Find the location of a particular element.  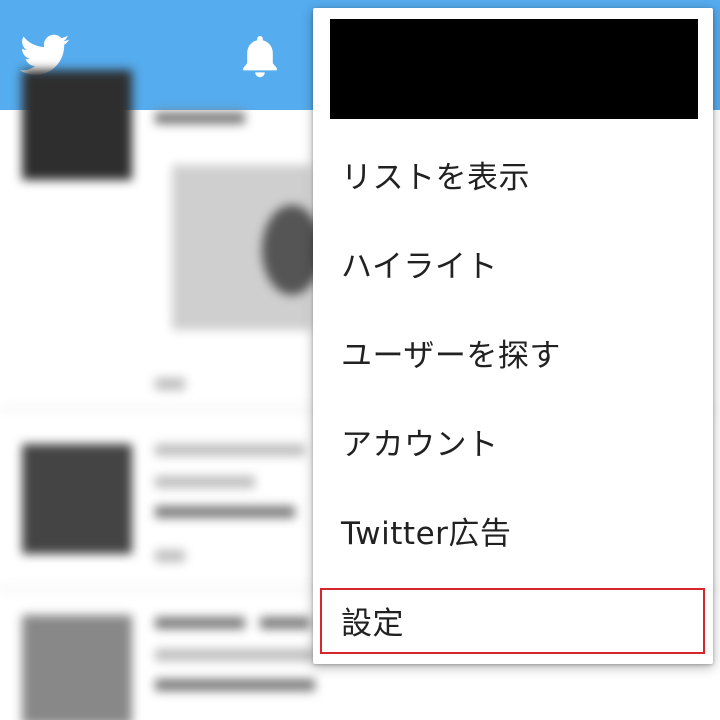

menu-item-label: ユーザーを探す is located at coordinates (451, 355).